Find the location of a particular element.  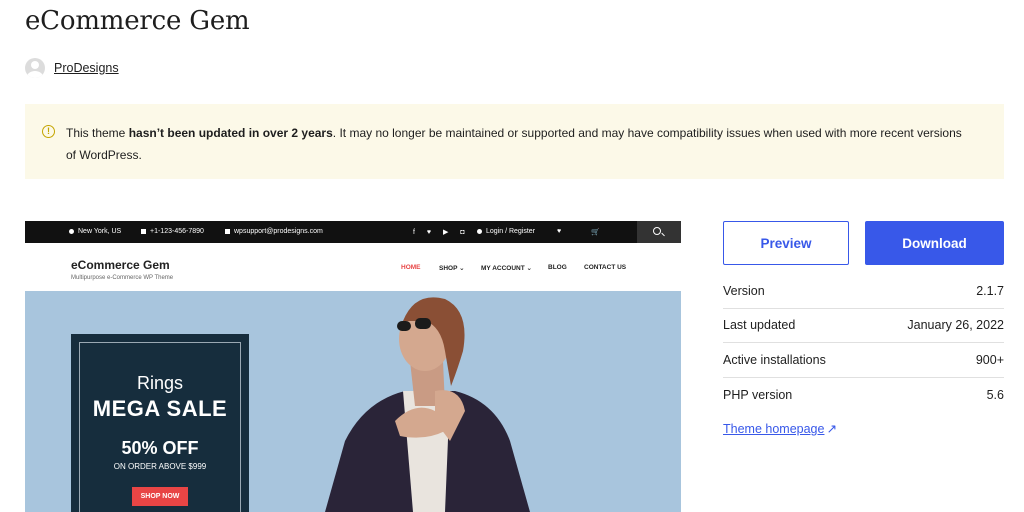

wishlist-icon: ♥ is located at coordinates (559, 231).